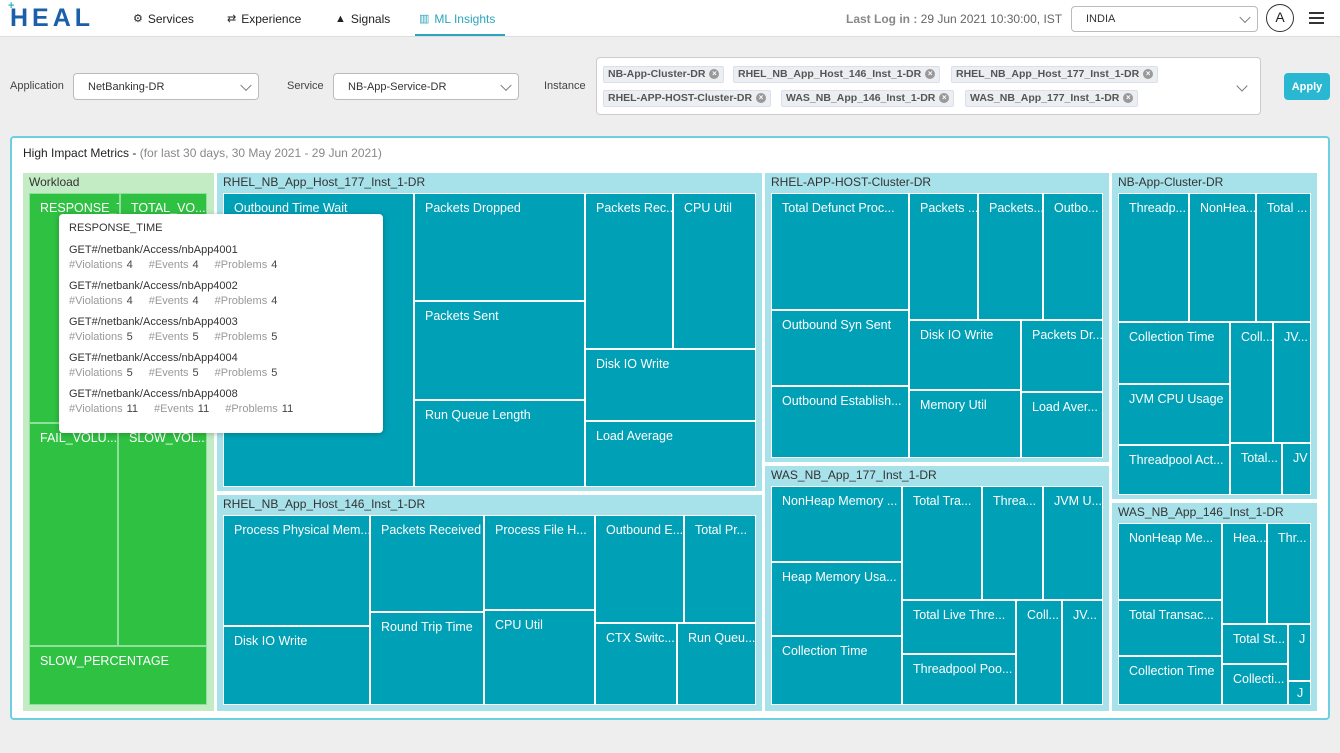 The width and height of the screenshot is (1340, 753). I want to click on nav-ml-insights: ▥ ML Insights, so click(457, 18).